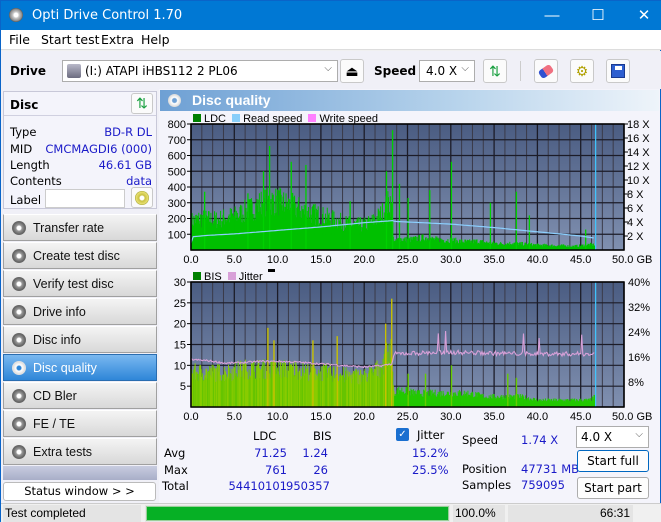 The width and height of the screenshot is (661, 522). Describe the element at coordinates (175, 486) in the screenshot. I see `stats-total-label: Total` at that location.